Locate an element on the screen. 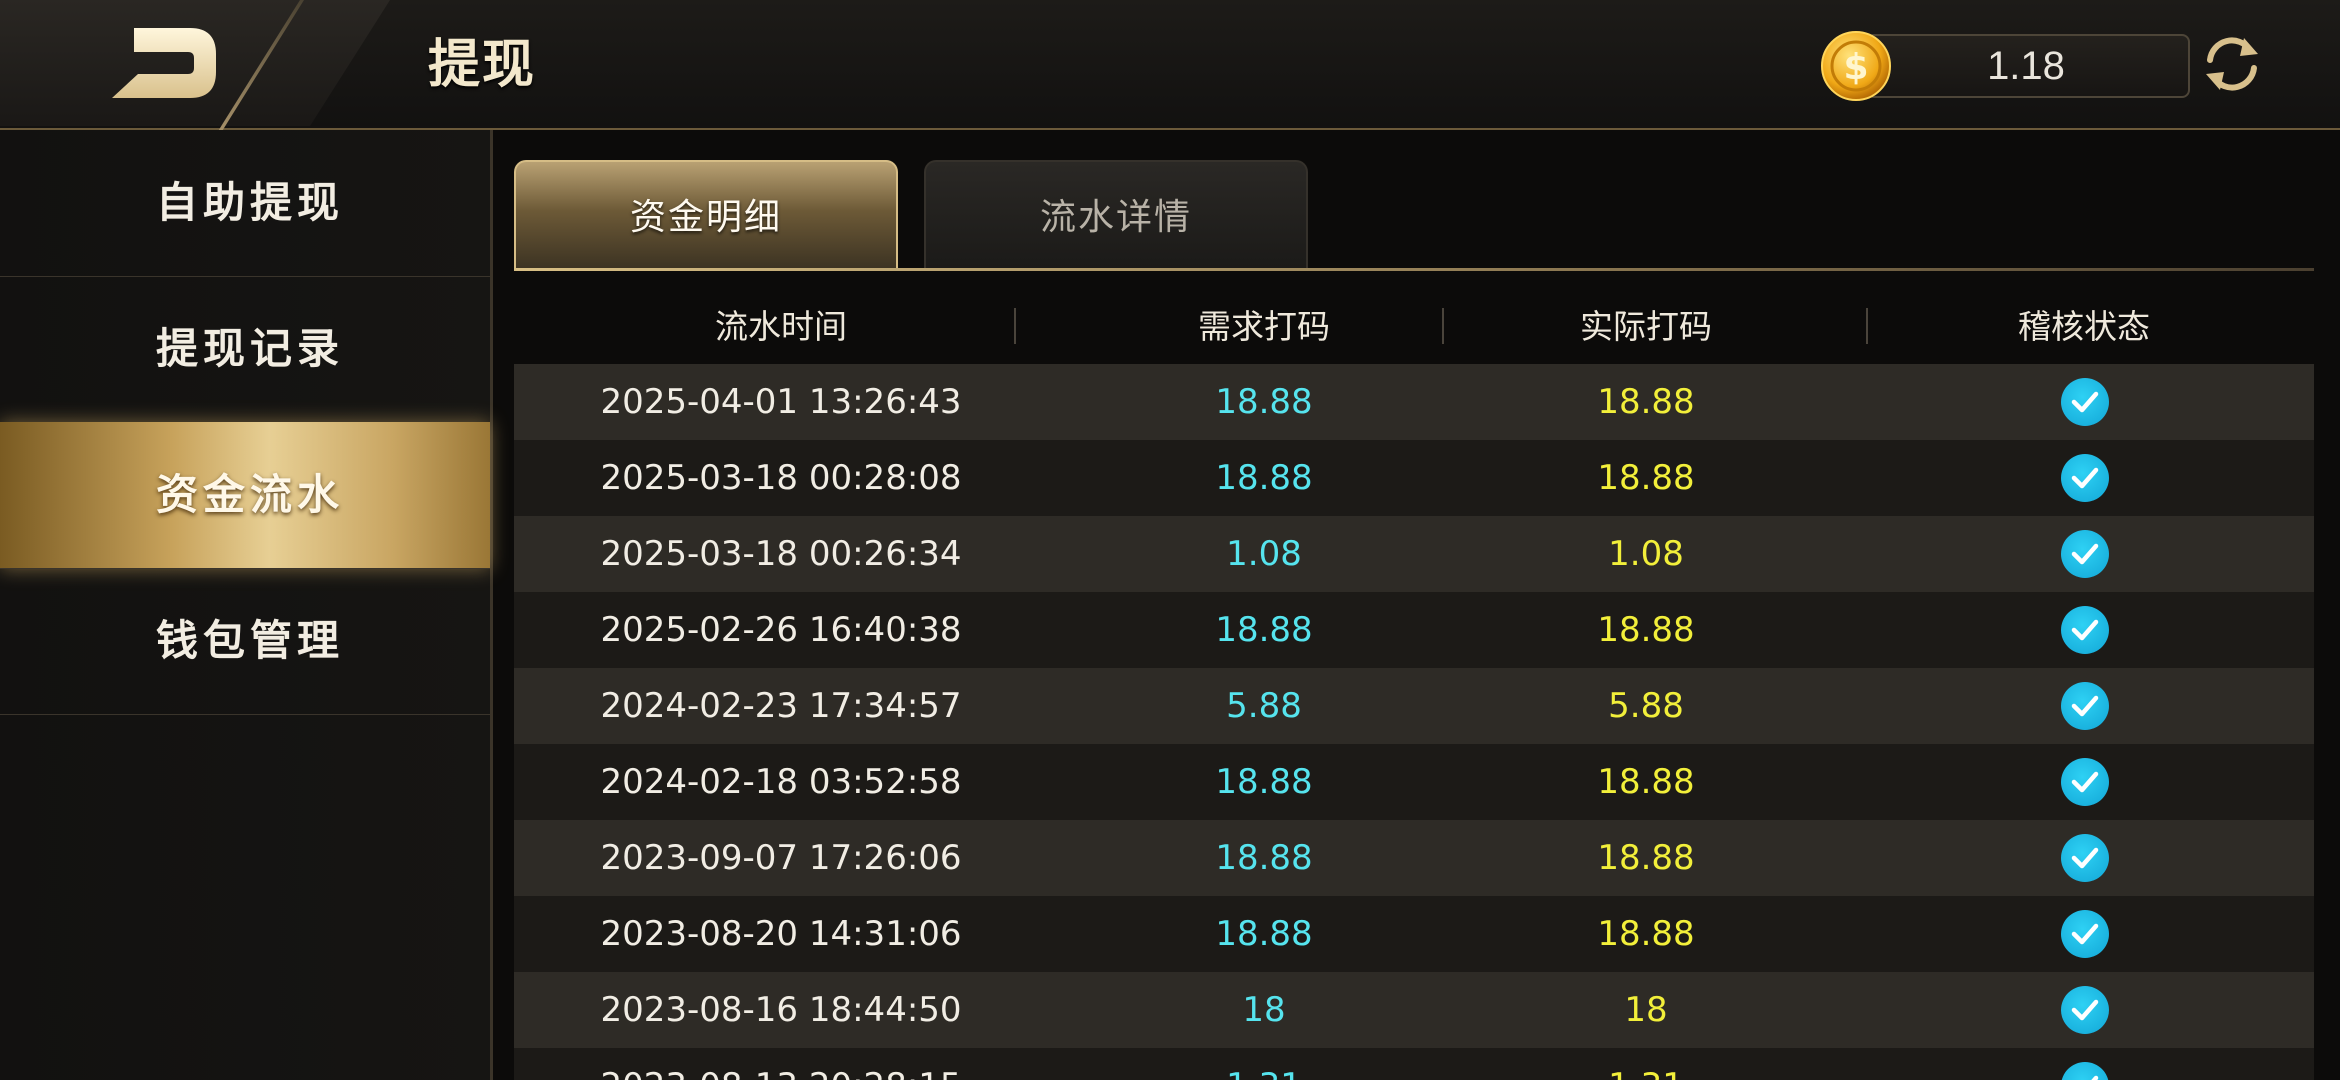  row-time: 2023-08-13 20:28:15 is located at coordinates (781, 1064).